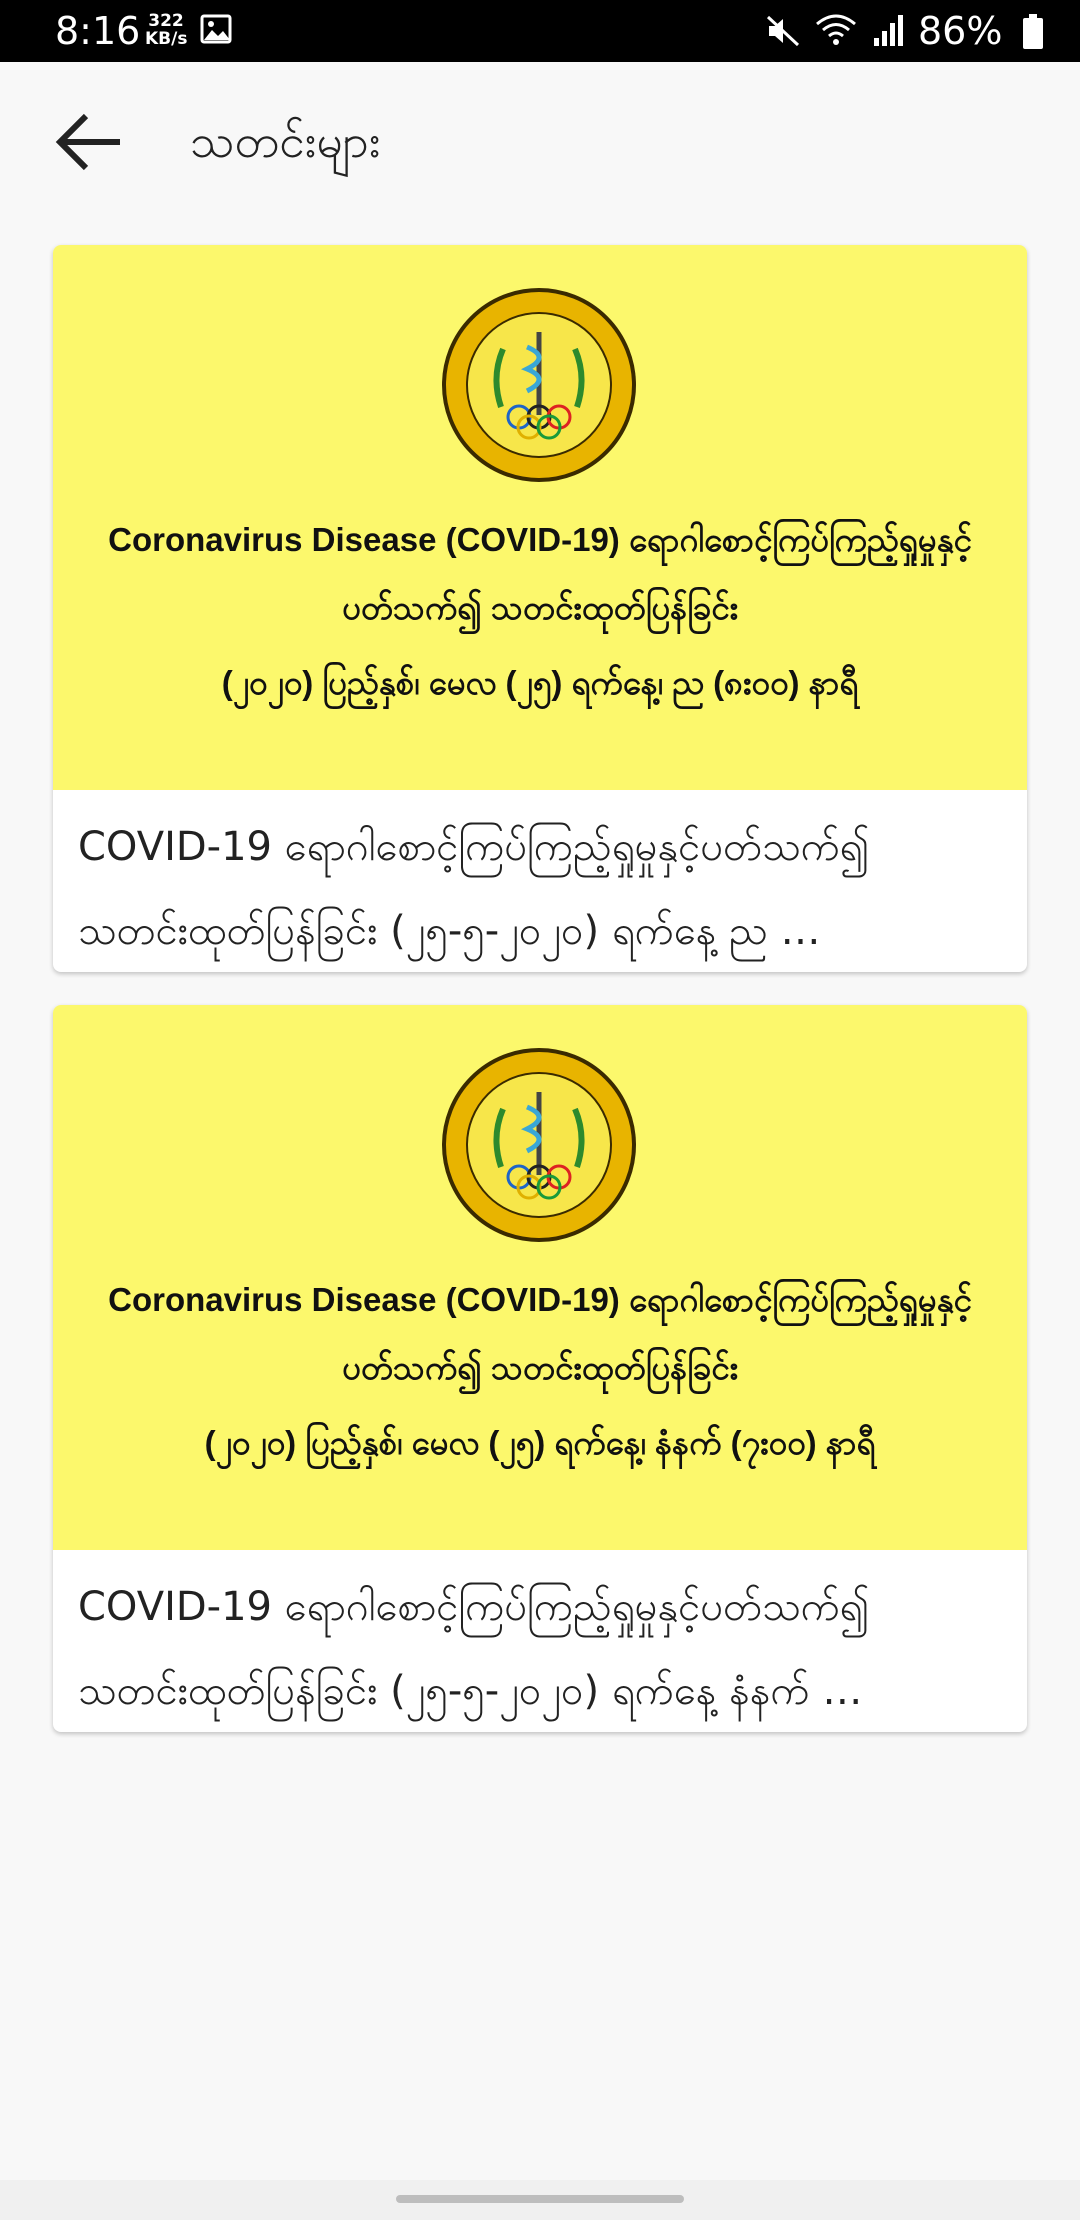 This screenshot has width=1080, height=2220. Describe the element at coordinates (1033, 34) in the screenshot. I see `battery-icon` at that location.